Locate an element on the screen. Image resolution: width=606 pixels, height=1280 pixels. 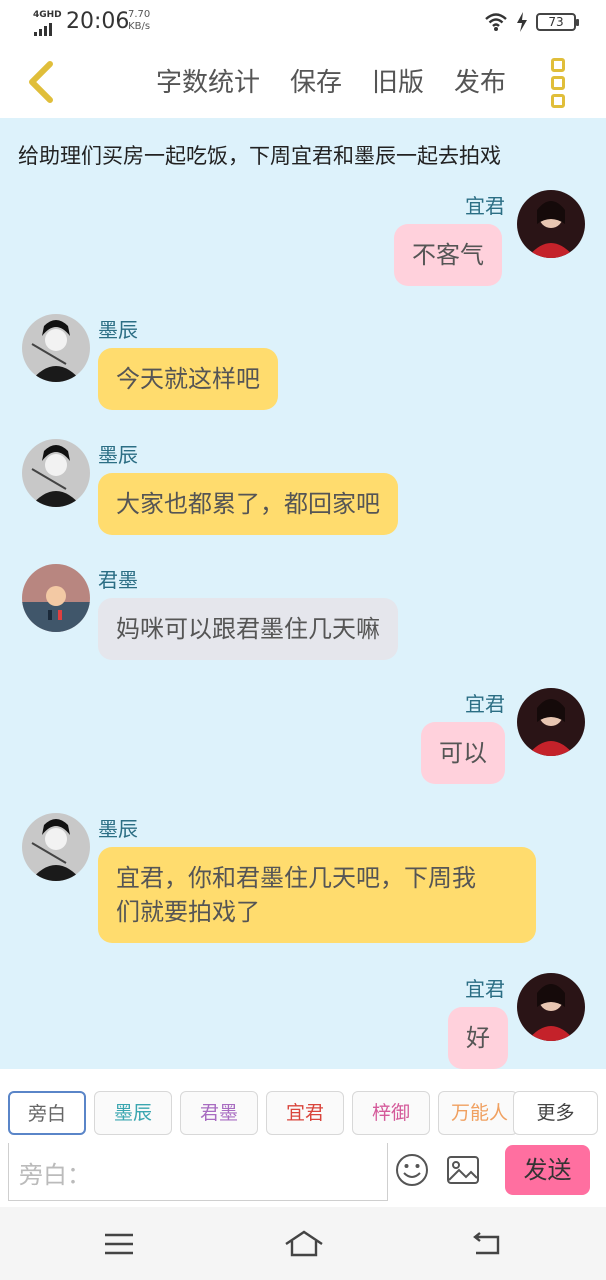
save-button: 保存 is located at coordinates (316, 80).